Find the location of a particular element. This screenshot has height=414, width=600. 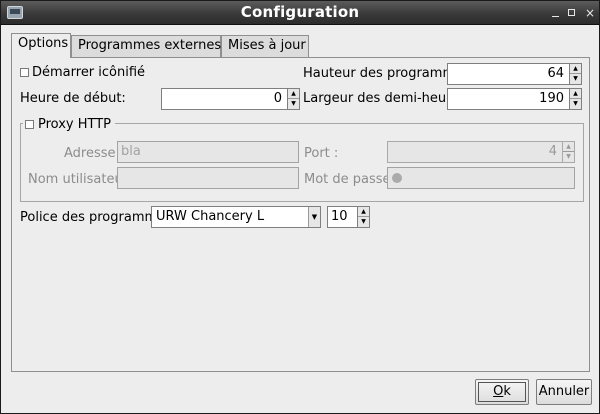

start-minimized-checkbox is located at coordinates (24, 72).